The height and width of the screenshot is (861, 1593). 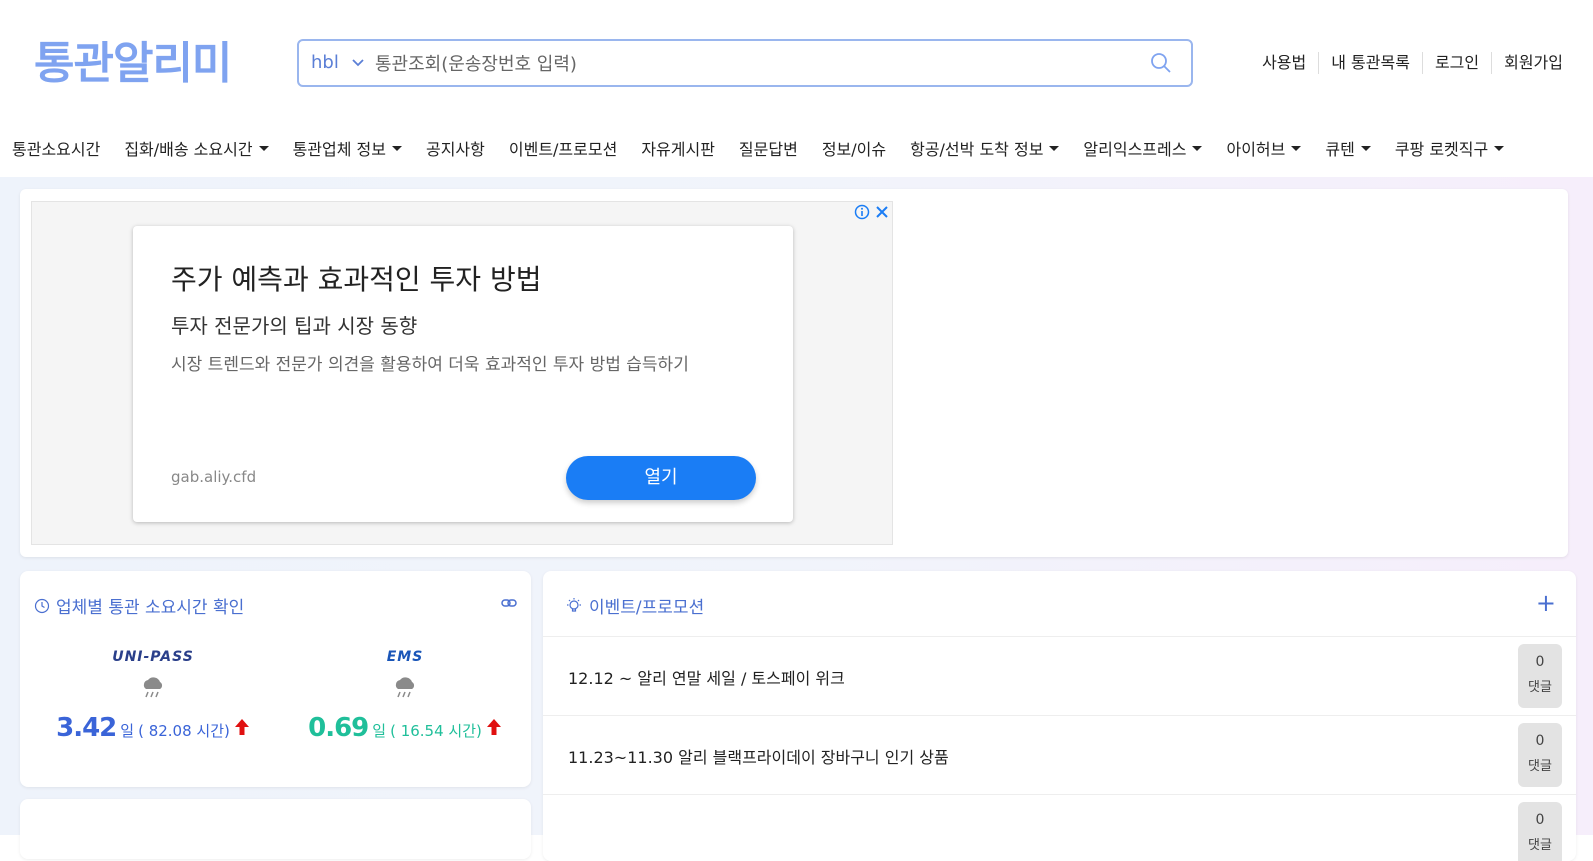 I want to click on unipass-tile: UNI-PASS 3.42 일 ( 82.08 시간), so click(x=153, y=696).